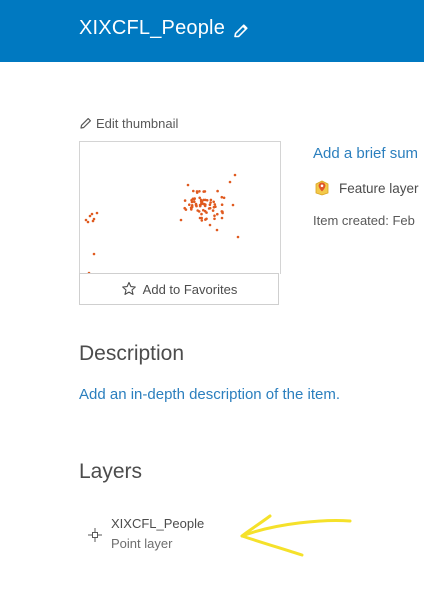  What do you see at coordinates (190, 289) in the screenshot?
I see `favorites-label: Add to Favorites` at bounding box center [190, 289].